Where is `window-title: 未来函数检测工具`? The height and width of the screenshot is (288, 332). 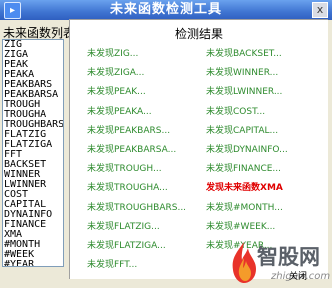 window-title: 未来函数检测工具 is located at coordinates (165, 9).